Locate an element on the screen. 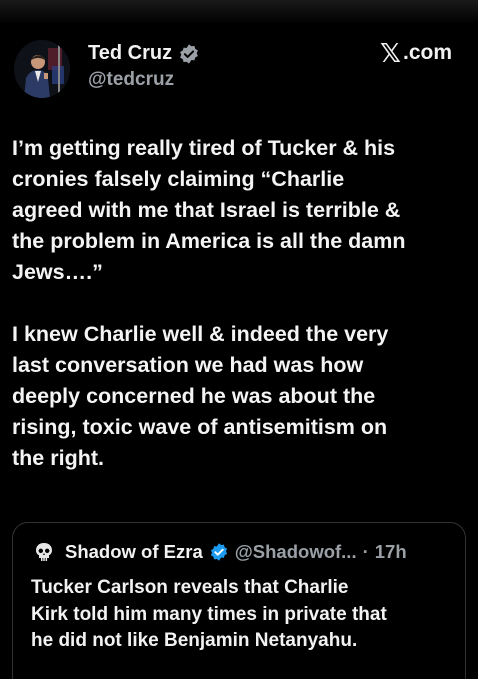 This screenshot has width=478, height=679. quoted-post-header: Shadow of Ezra @Shadowof... · 17h is located at coordinates (220, 552).